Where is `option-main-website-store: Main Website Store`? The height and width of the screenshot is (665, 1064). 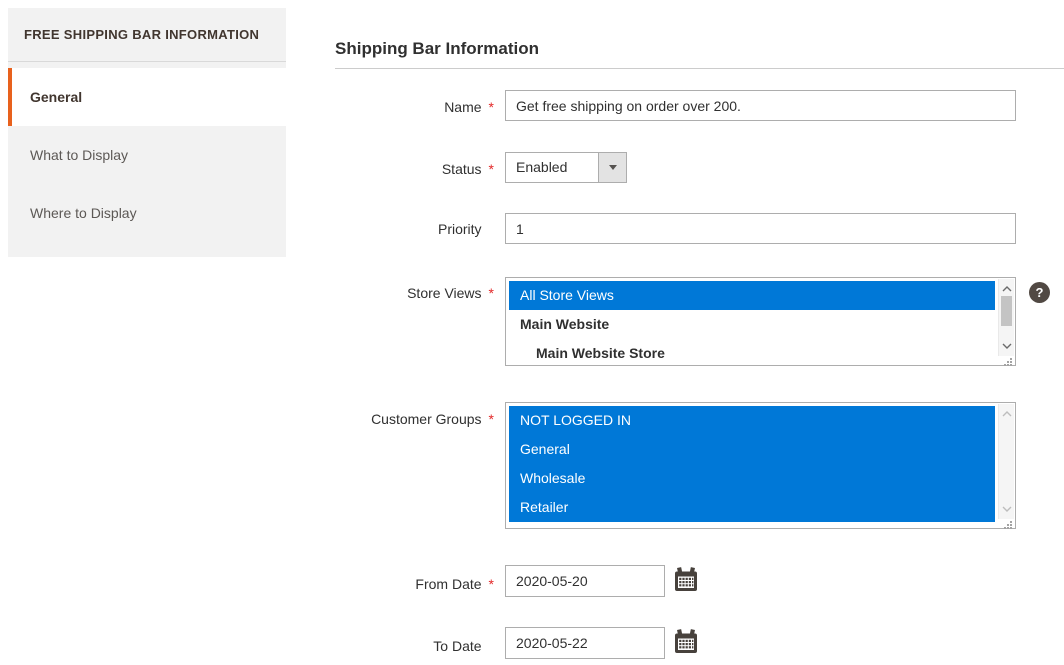
option-main-website-store: Main Website Store is located at coordinates (752, 353).